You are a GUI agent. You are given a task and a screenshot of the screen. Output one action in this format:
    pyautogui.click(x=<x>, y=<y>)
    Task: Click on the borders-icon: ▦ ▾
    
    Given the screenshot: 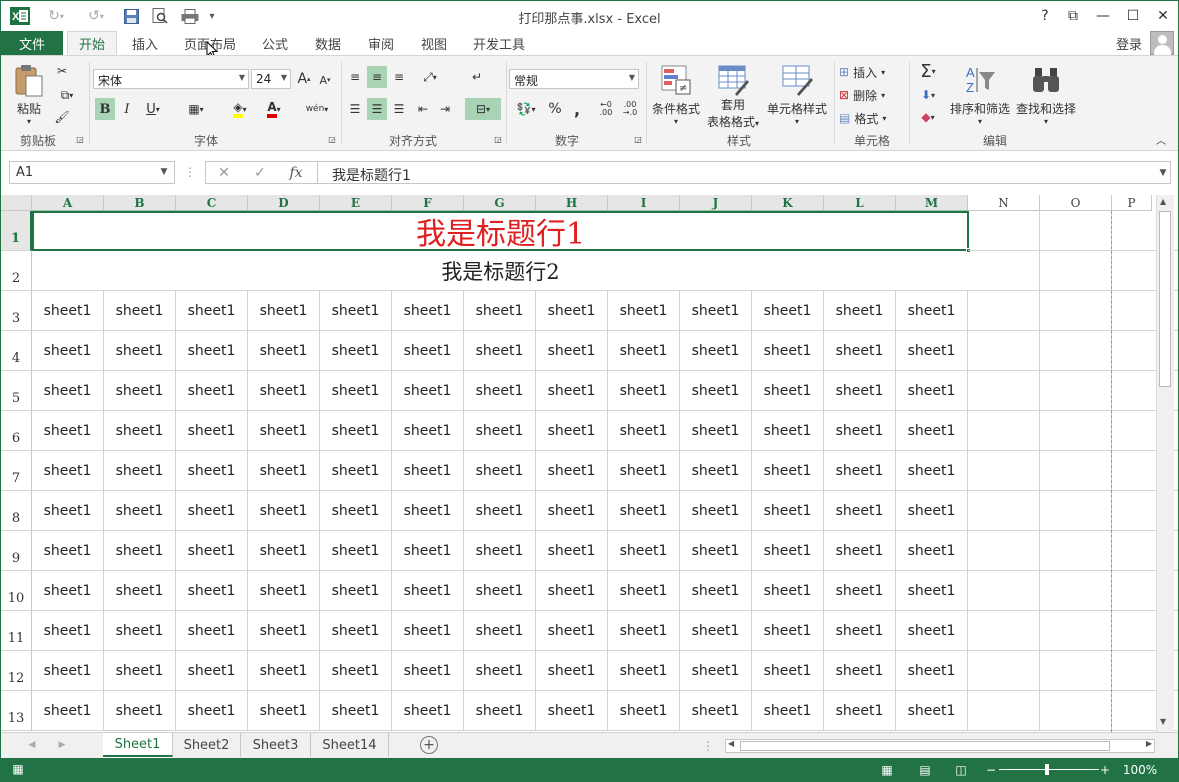 What is the action you would take?
    pyautogui.click(x=196, y=109)
    